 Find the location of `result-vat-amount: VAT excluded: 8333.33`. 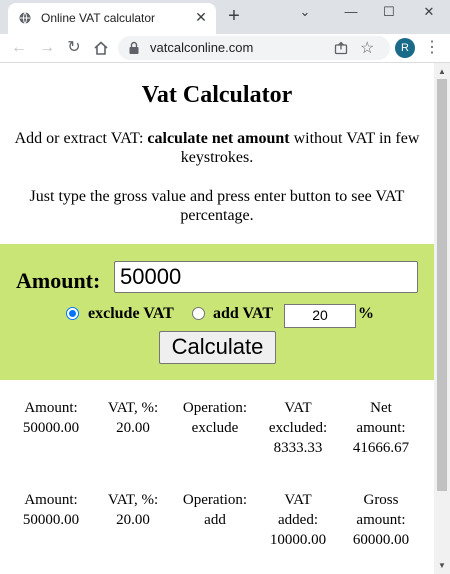

result-vat-amount: VAT excluded: 8333.33 is located at coordinates (298, 428).